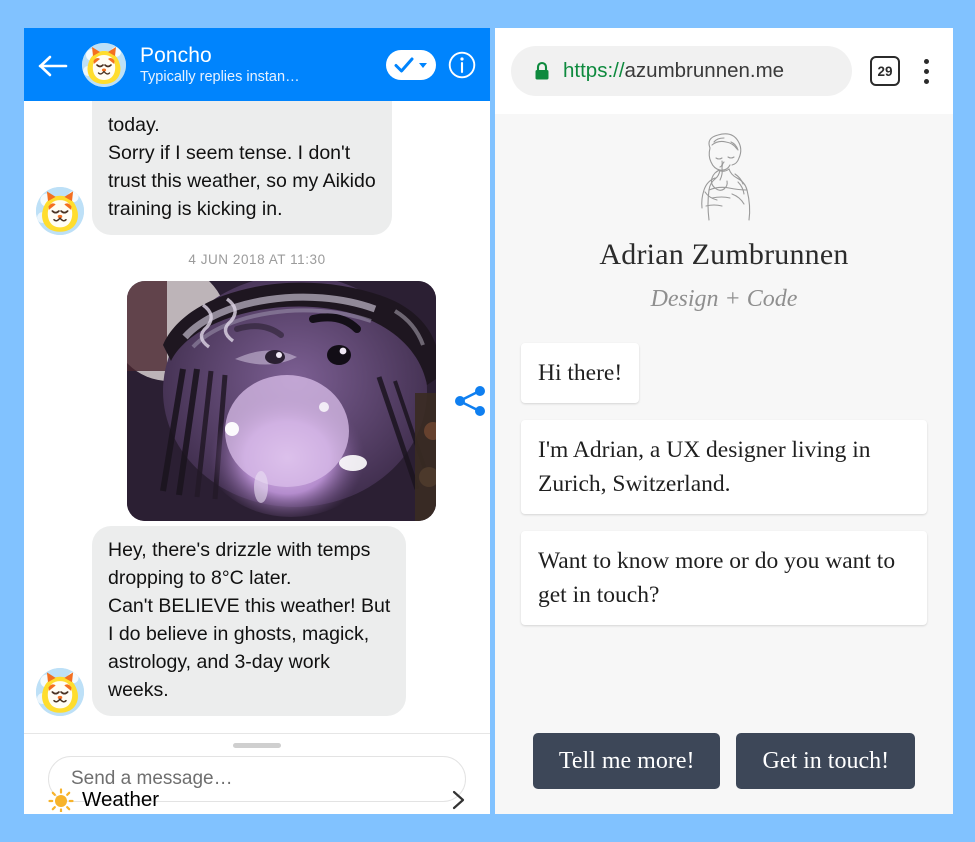 This screenshot has width=975, height=842. Describe the element at coordinates (885, 71) in the screenshot. I see `tab-count-button: 29` at that location.